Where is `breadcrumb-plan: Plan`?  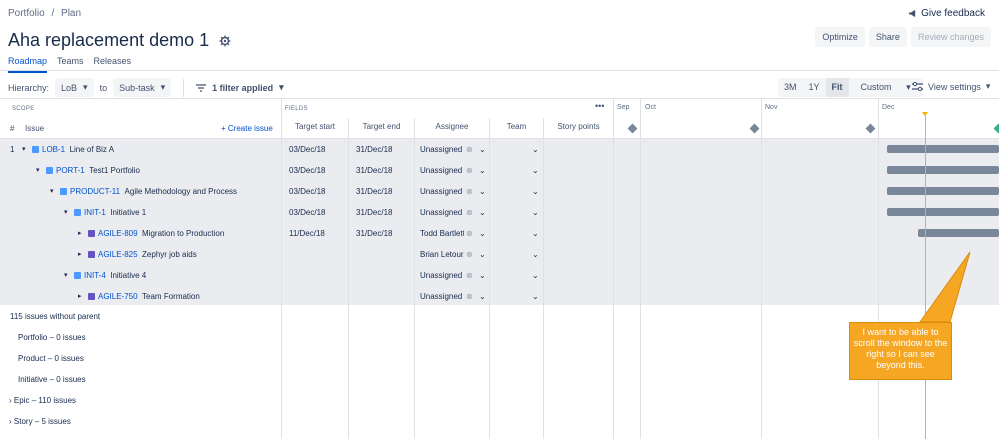 breadcrumb-plan: Plan is located at coordinates (71, 13).